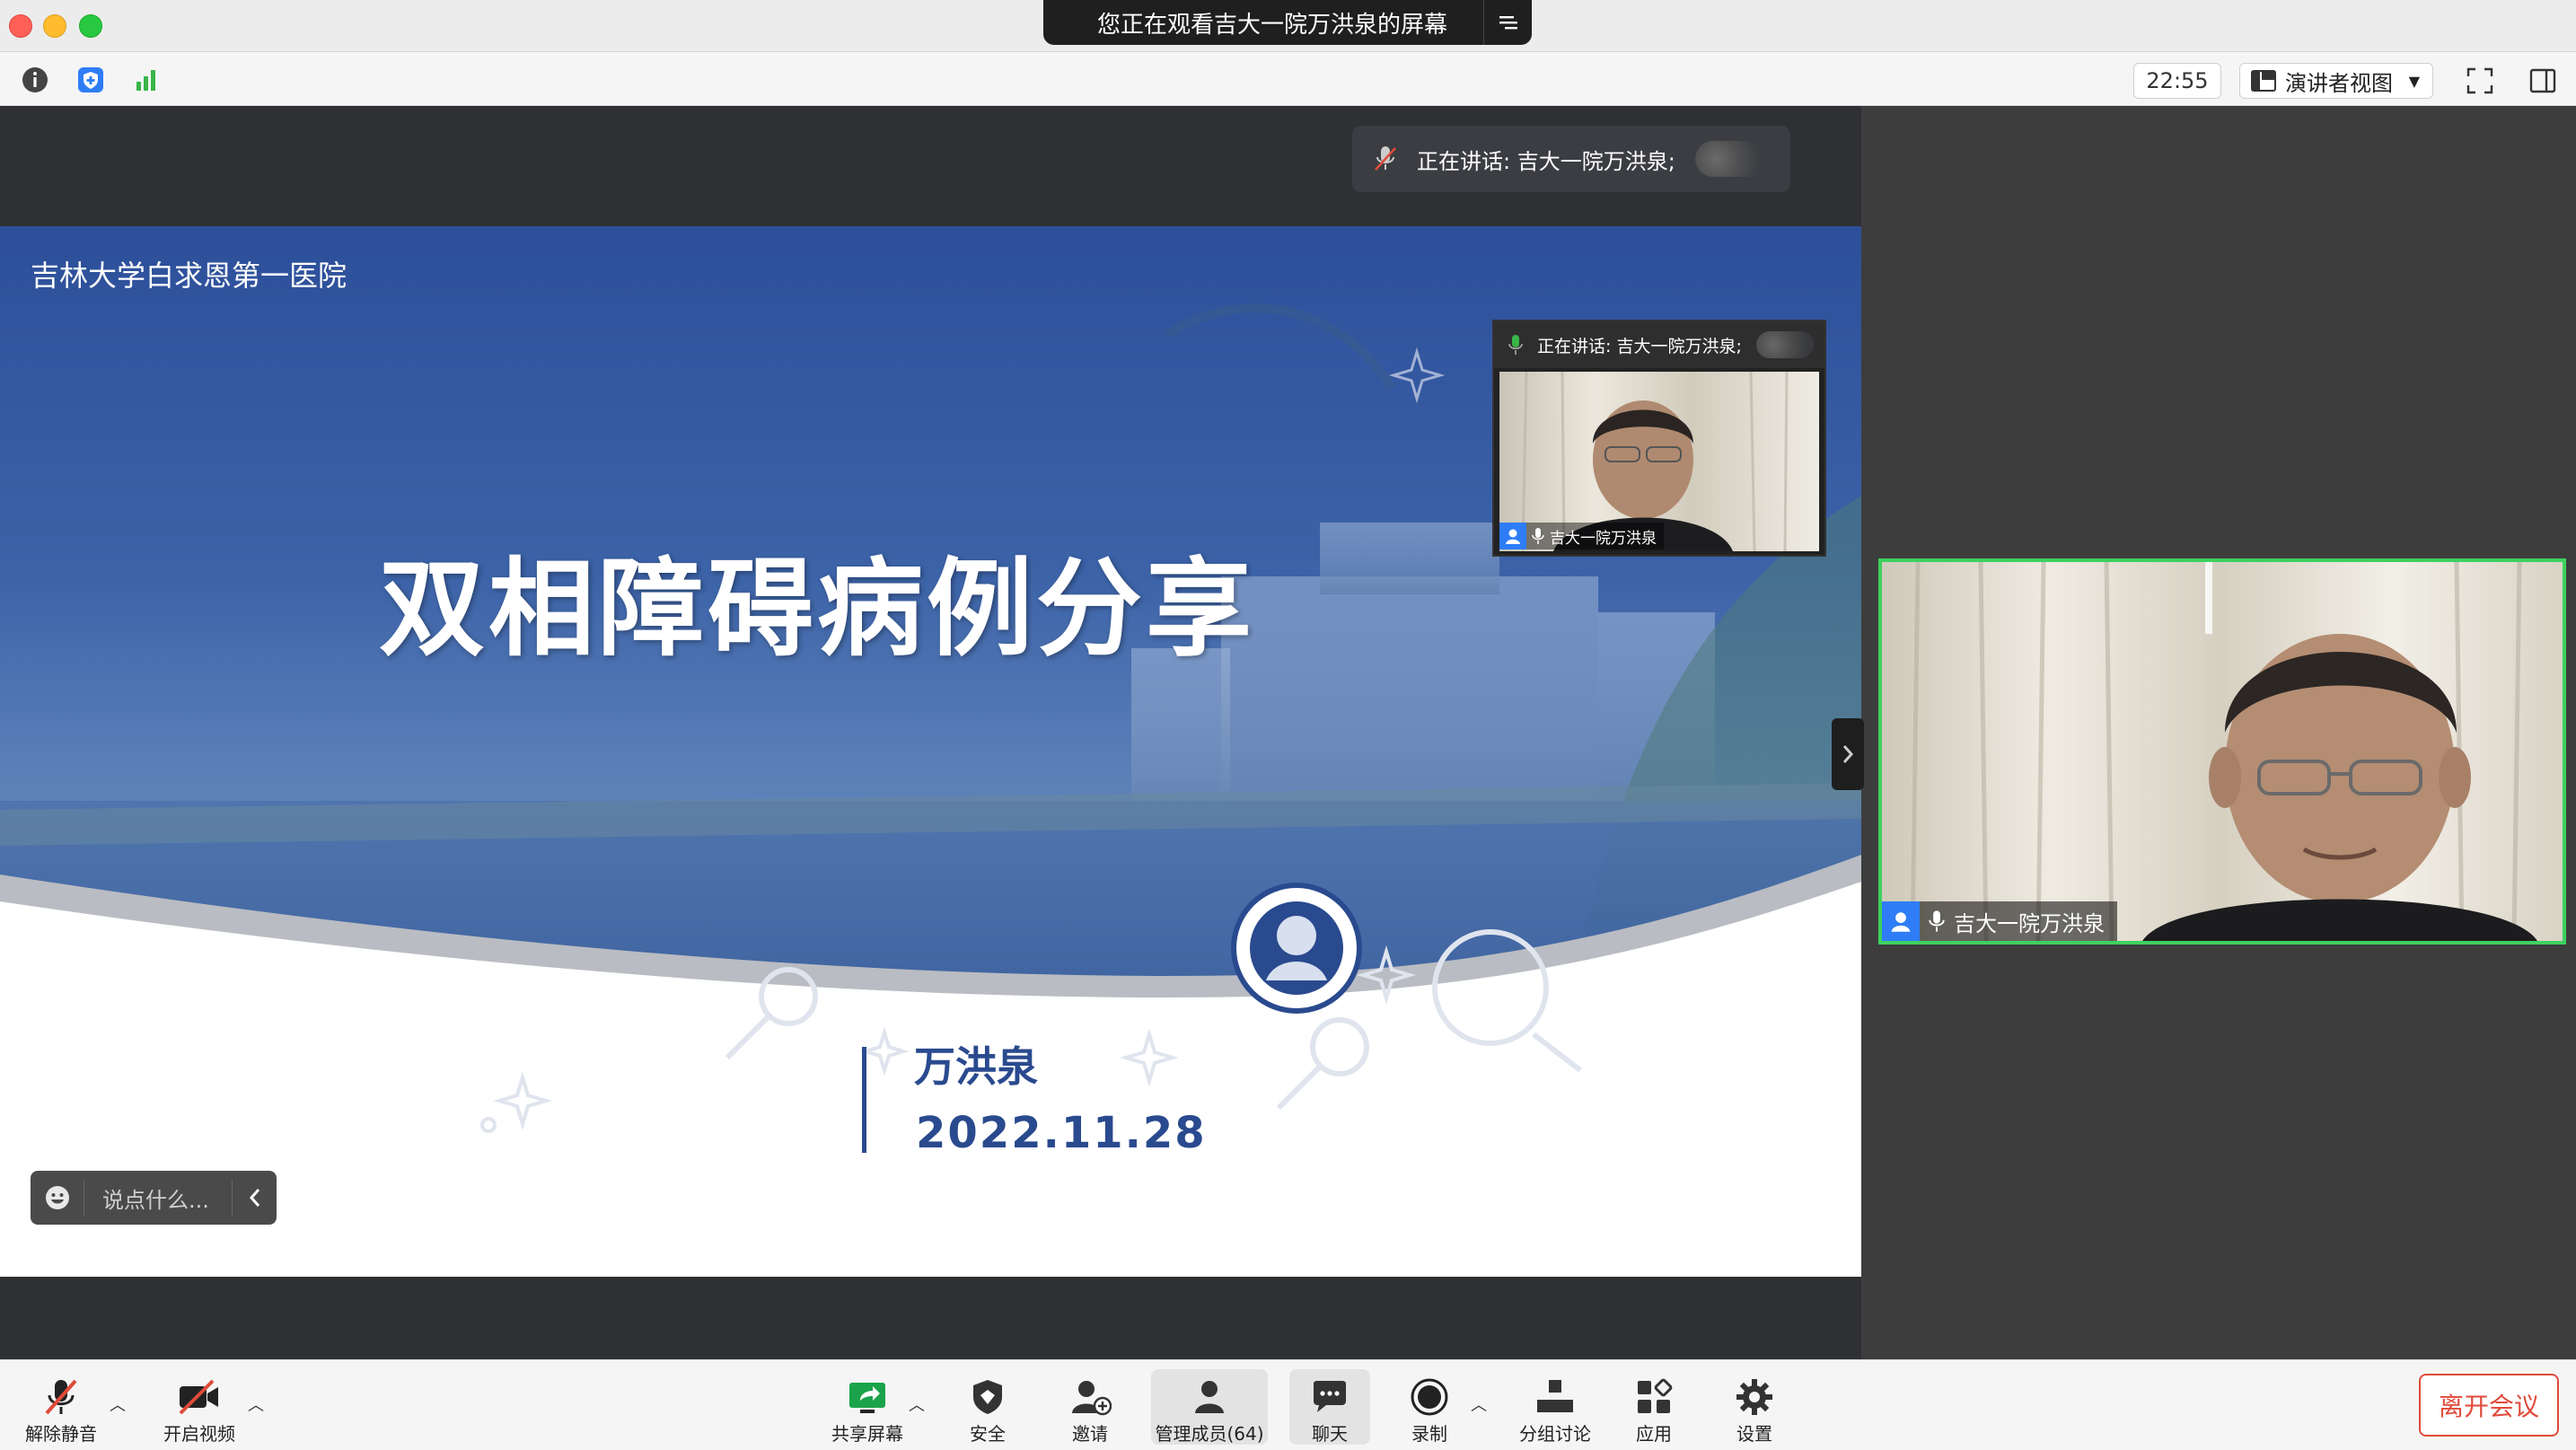 Image resolution: width=2576 pixels, height=1450 pixels. What do you see at coordinates (1061, 1133) in the screenshot?
I see `presentation-date: 2022.11.28` at bounding box center [1061, 1133].